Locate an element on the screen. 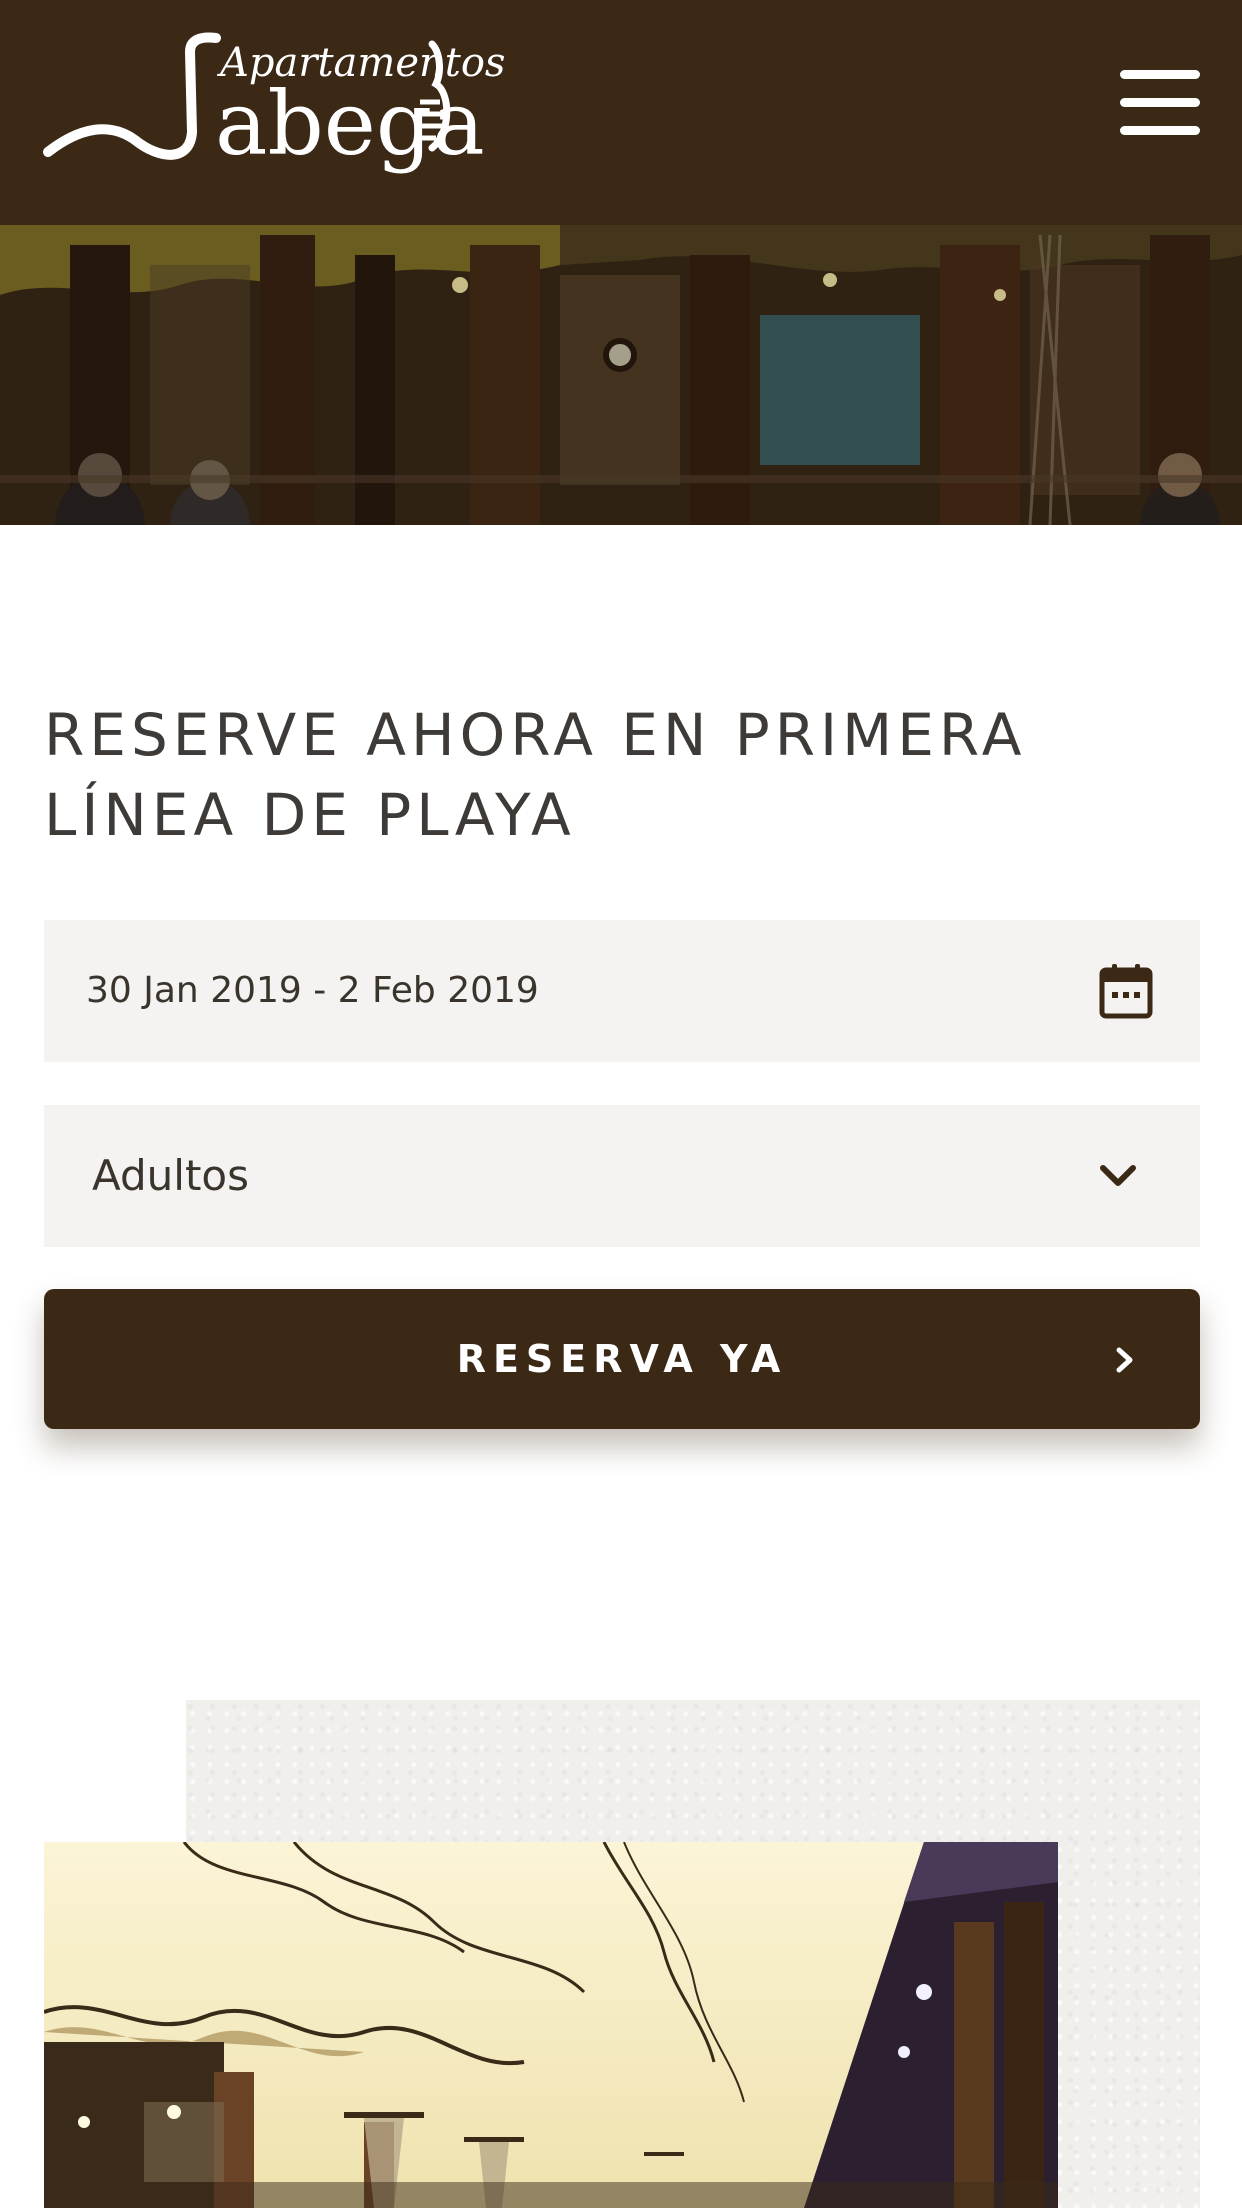  date-range-value: 30 Jan 2019 - 2 Feb 2019 is located at coordinates (312, 990).